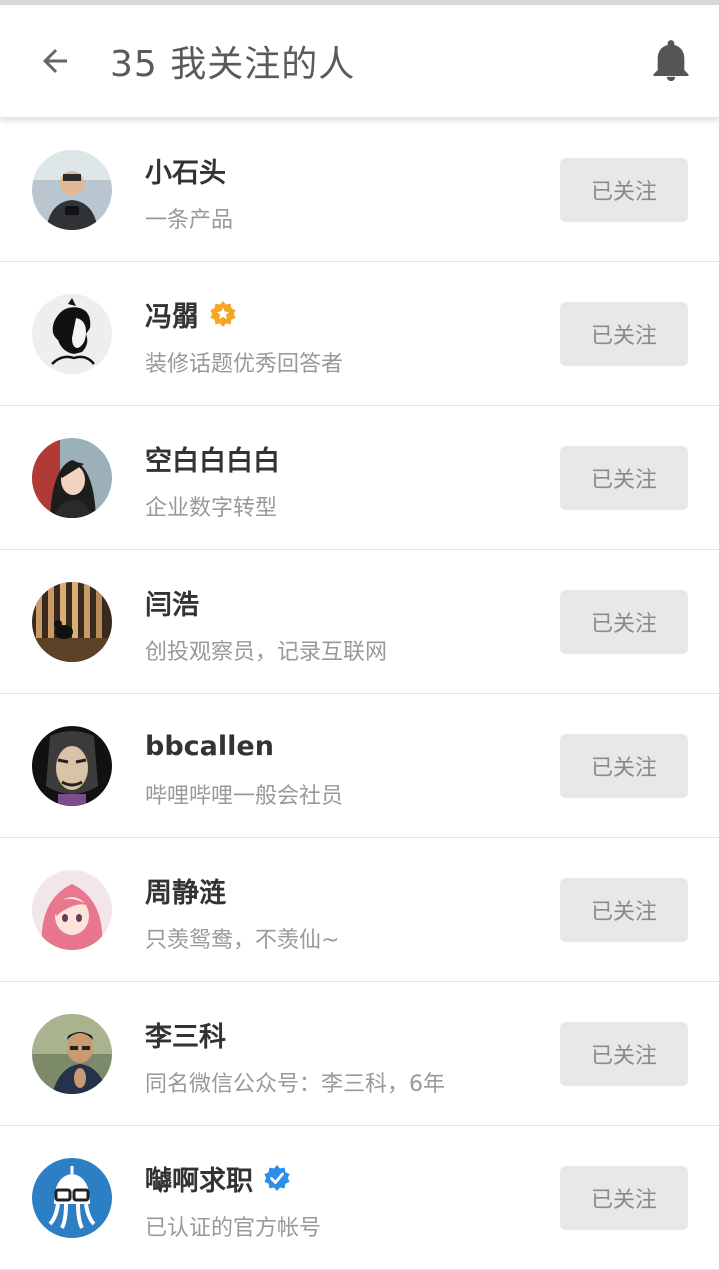 The image size is (719, 1270). I want to click on list-item: 冯朤 装修话题优秀回答者 已关注, so click(359, 334).